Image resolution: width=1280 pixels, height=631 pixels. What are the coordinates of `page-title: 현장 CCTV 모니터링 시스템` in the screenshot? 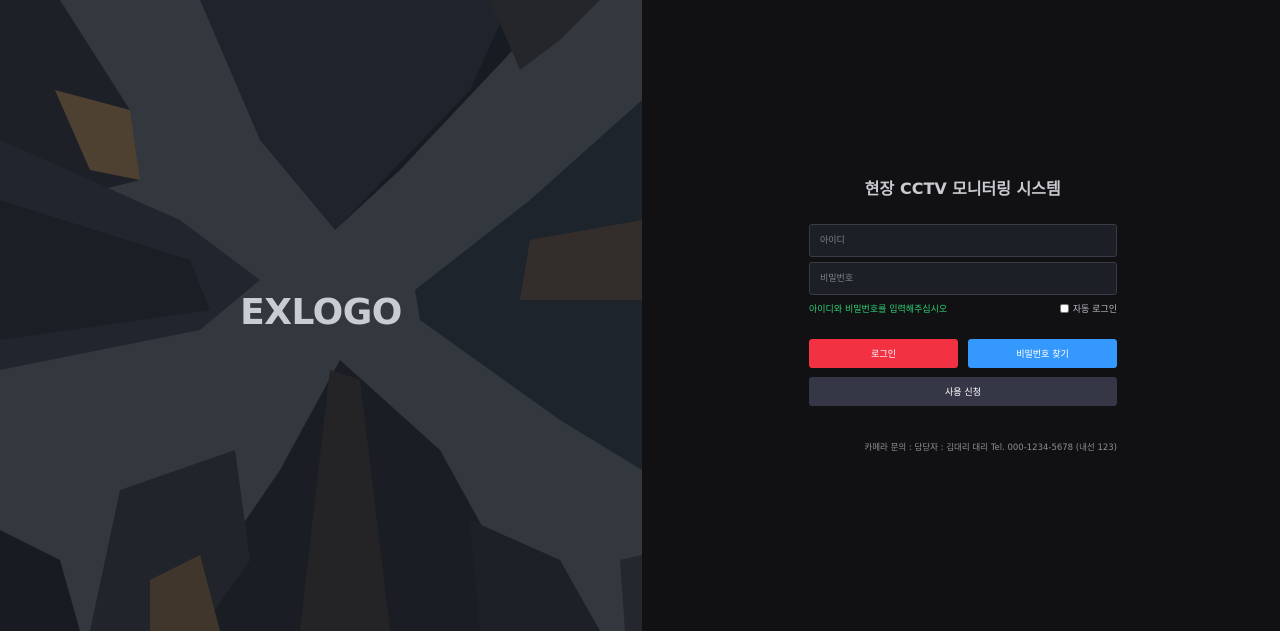 It's located at (963, 188).